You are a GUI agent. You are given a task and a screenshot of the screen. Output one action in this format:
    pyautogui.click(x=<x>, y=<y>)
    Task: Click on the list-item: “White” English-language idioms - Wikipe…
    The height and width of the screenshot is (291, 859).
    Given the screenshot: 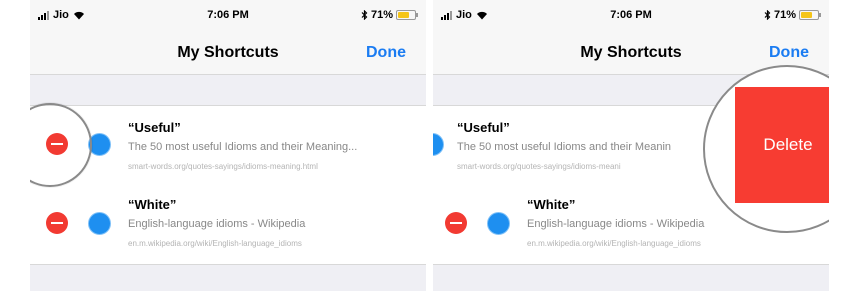 What is the action you would take?
    pyautogui.click(x=228, y=224)
    